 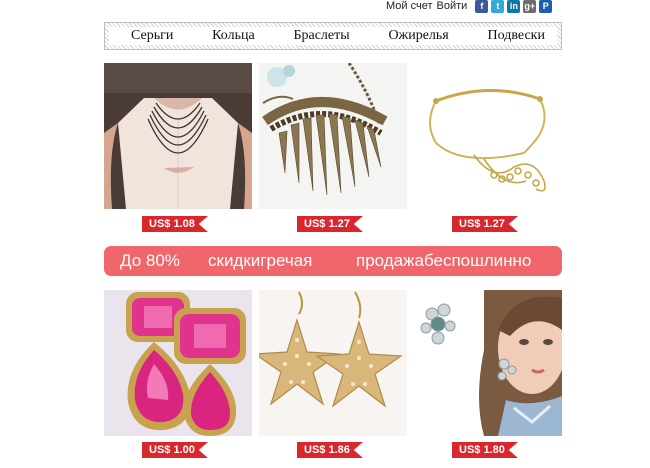 I want to click on my-account-link: Мой счет, so click(x=409, y=6).